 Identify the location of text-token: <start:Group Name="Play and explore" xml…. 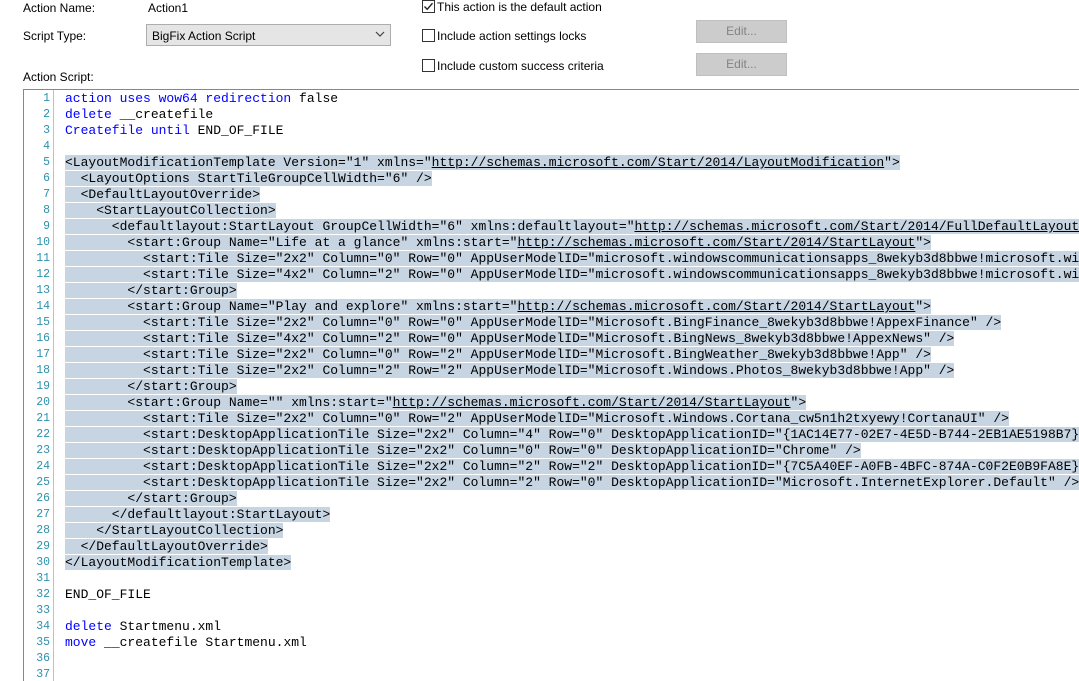
(291, 306).